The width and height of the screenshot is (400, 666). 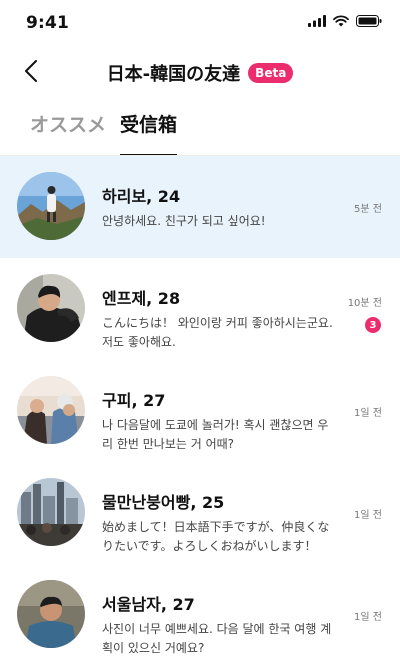 I want to click on wifi-icon, so click(x=341, y=21).